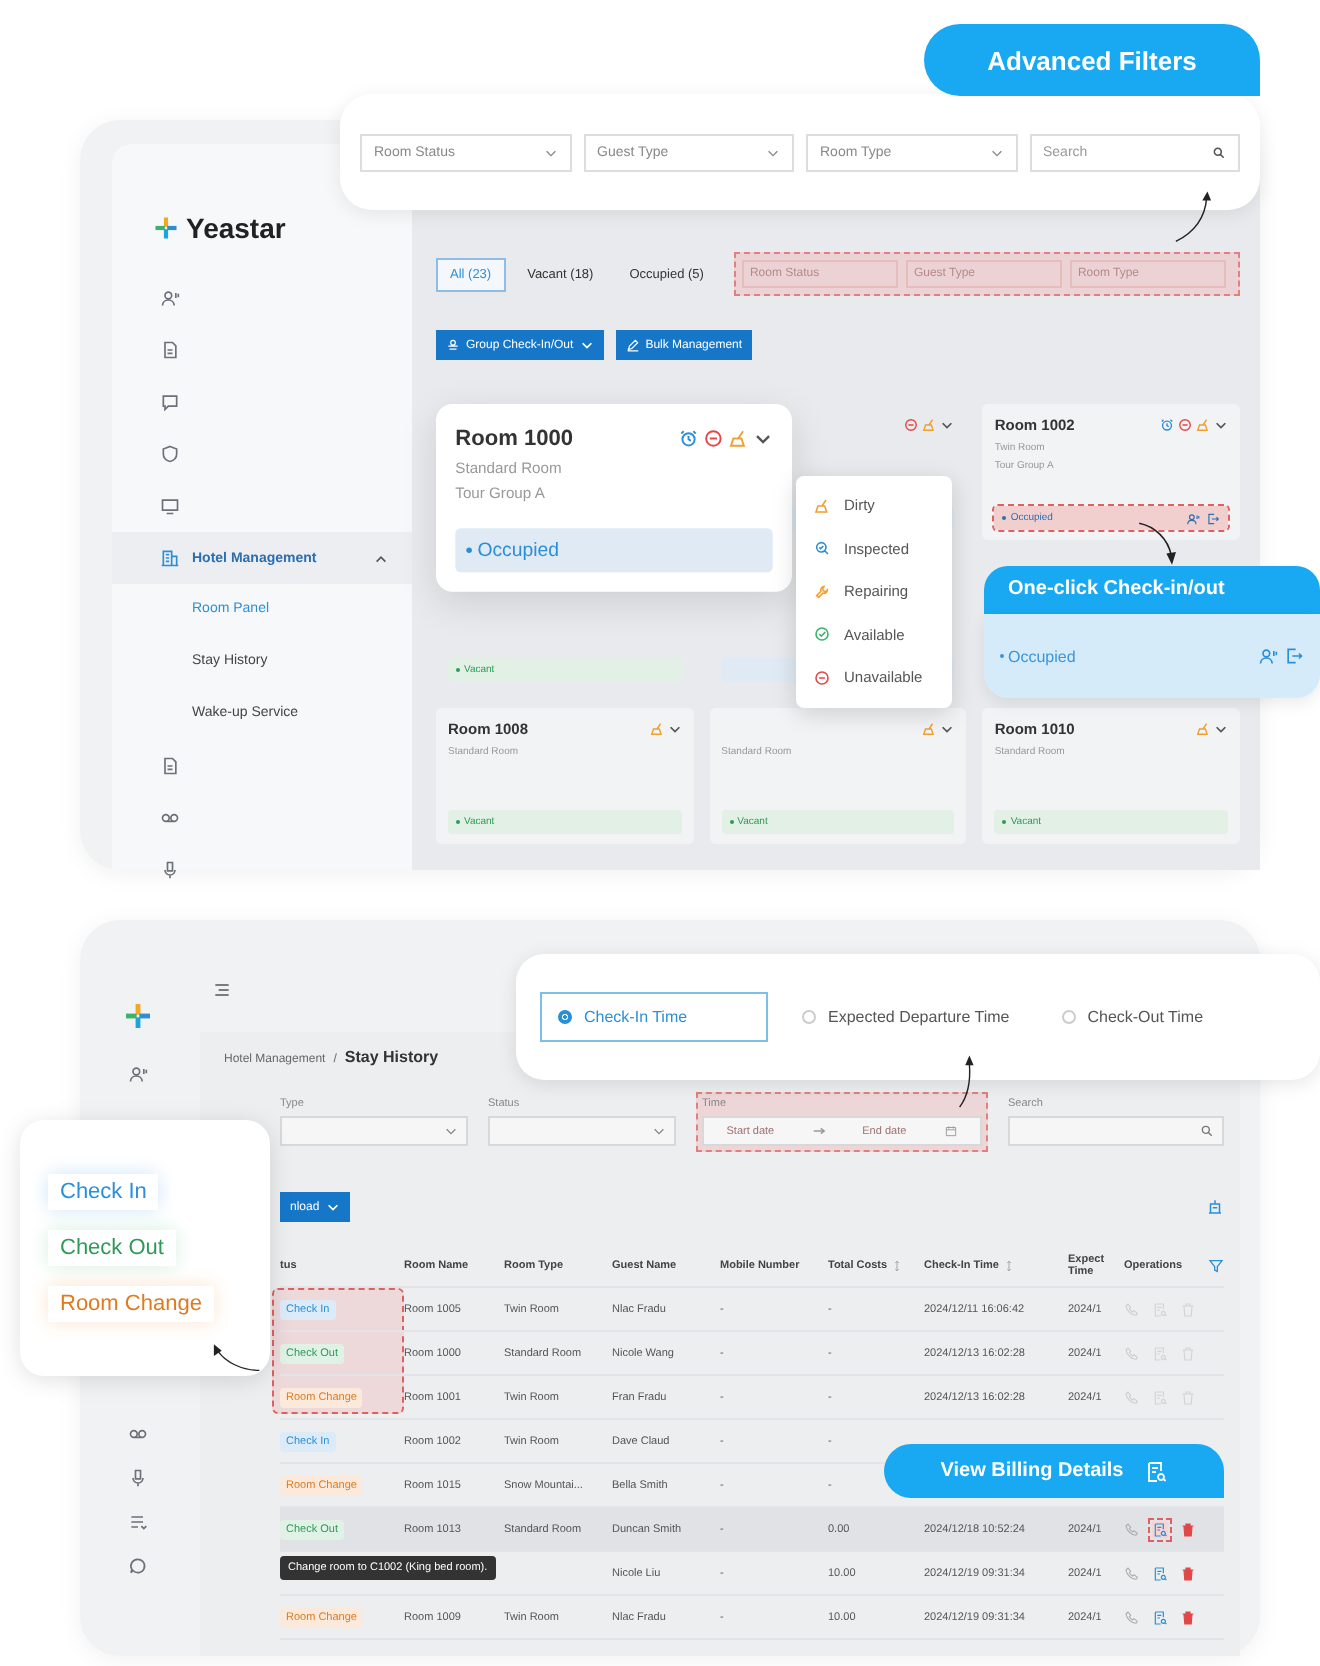 This screenshot has height=1666, width=1320. What do you see at coordinates (103, 1192) in the screenshot?
I see `status-tag: Check In` at bounding box center [103, 1192].